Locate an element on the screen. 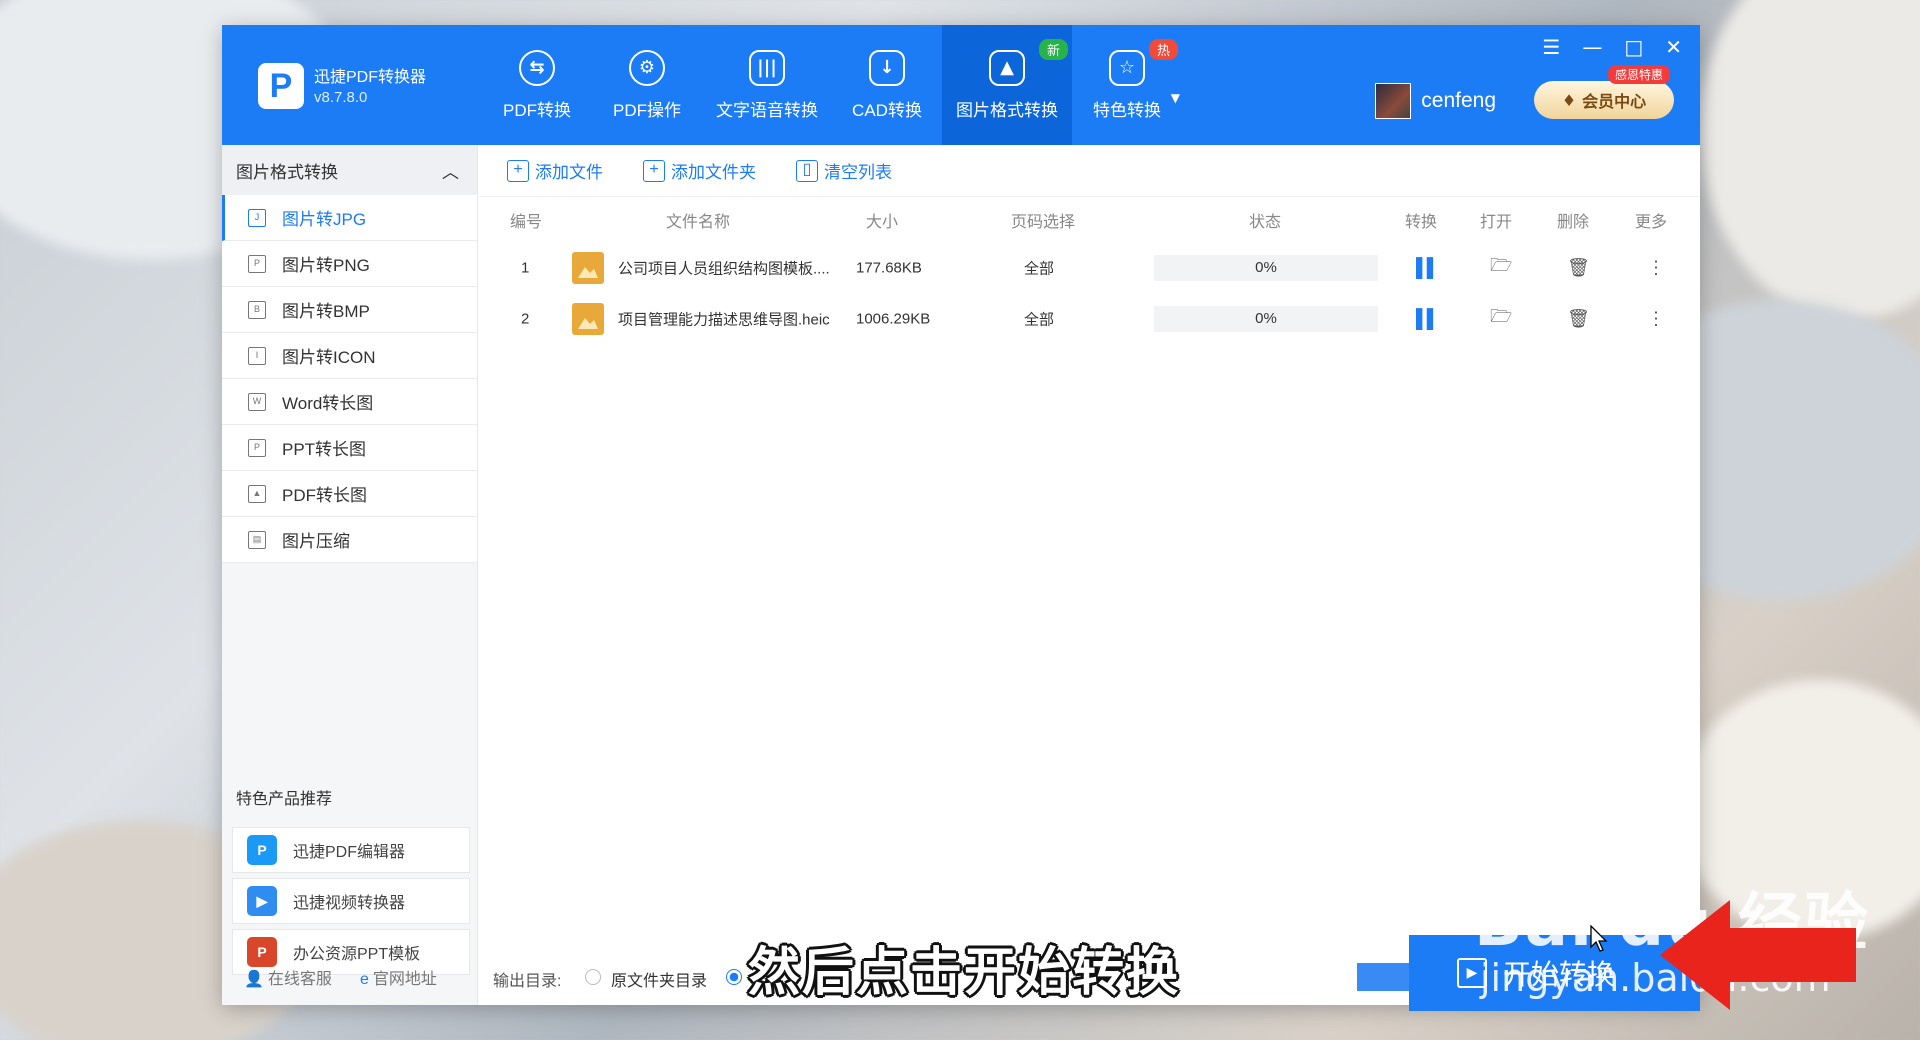 The width and height of the screenshot is (1920, 1040). row-number: 1 is located at coordinates (525, 268).